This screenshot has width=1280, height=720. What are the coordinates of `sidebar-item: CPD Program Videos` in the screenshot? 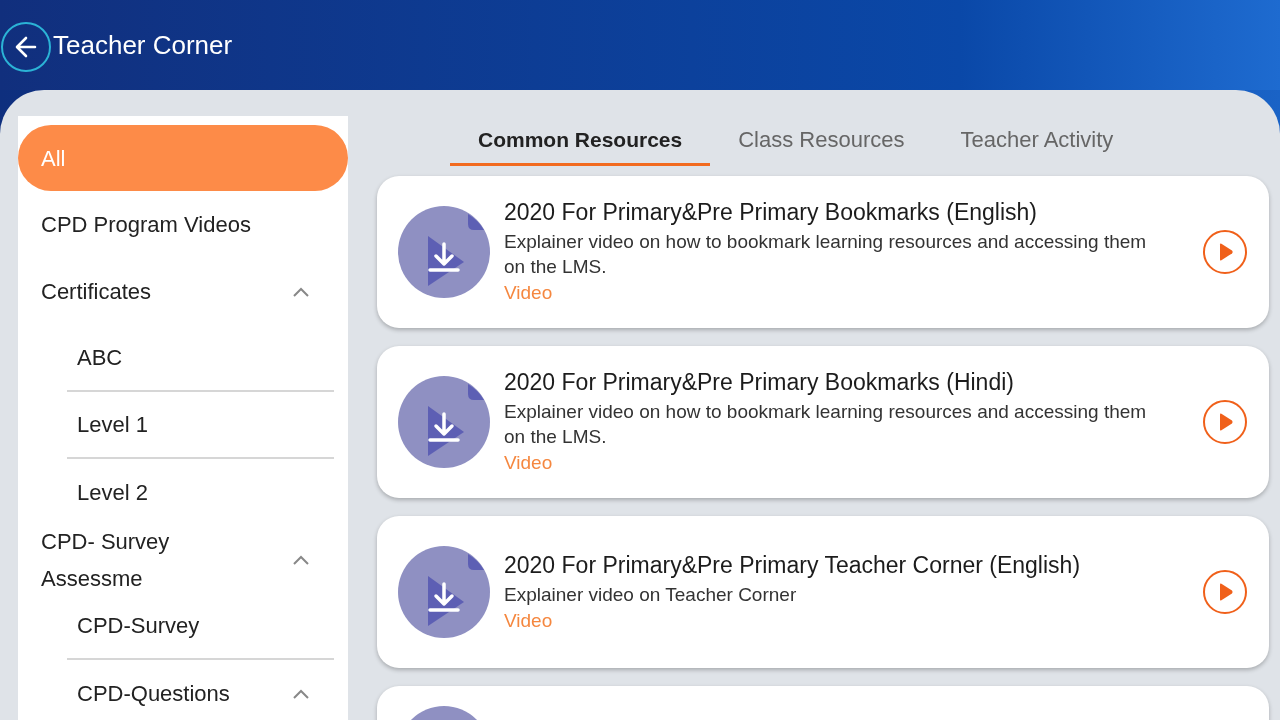 It's located at (183, 224).